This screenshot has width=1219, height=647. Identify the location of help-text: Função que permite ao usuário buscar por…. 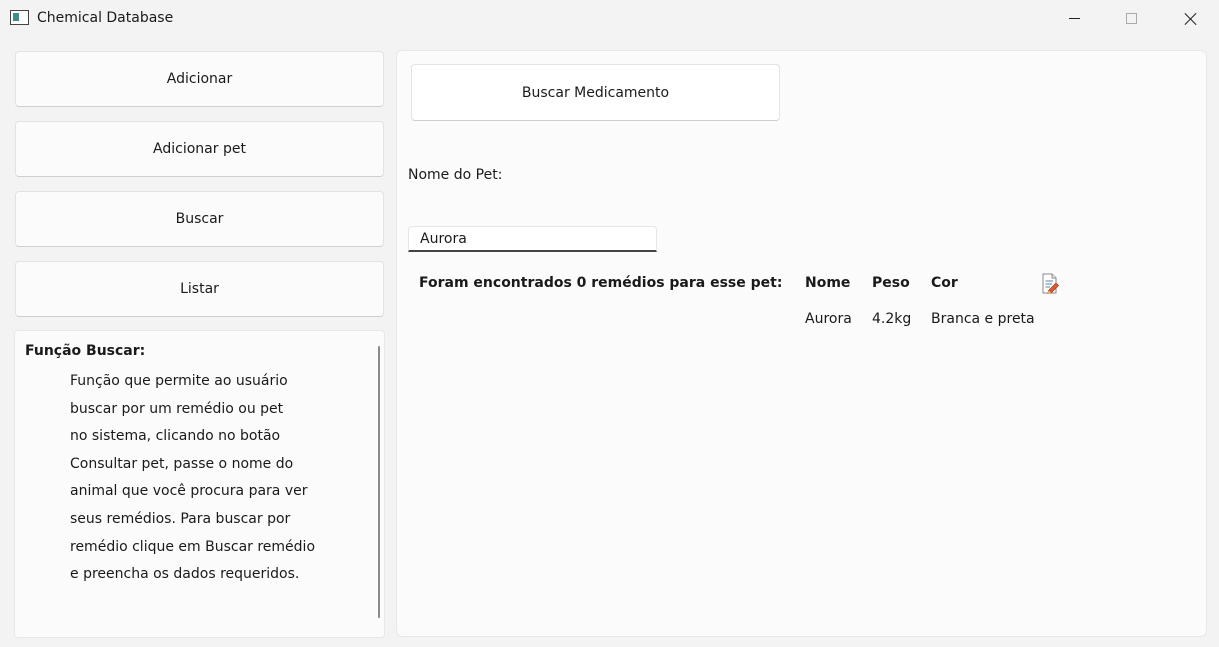
(192, 478).